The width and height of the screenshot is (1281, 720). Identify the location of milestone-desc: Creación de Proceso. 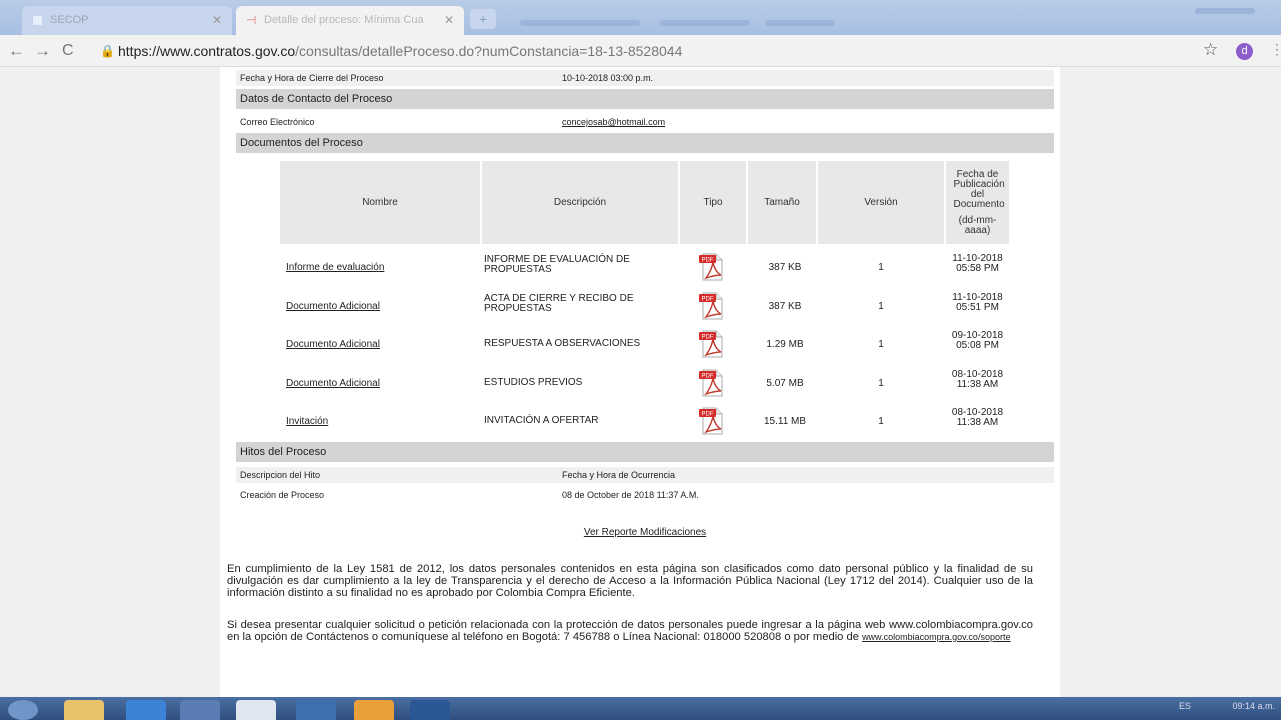
(282, 495).